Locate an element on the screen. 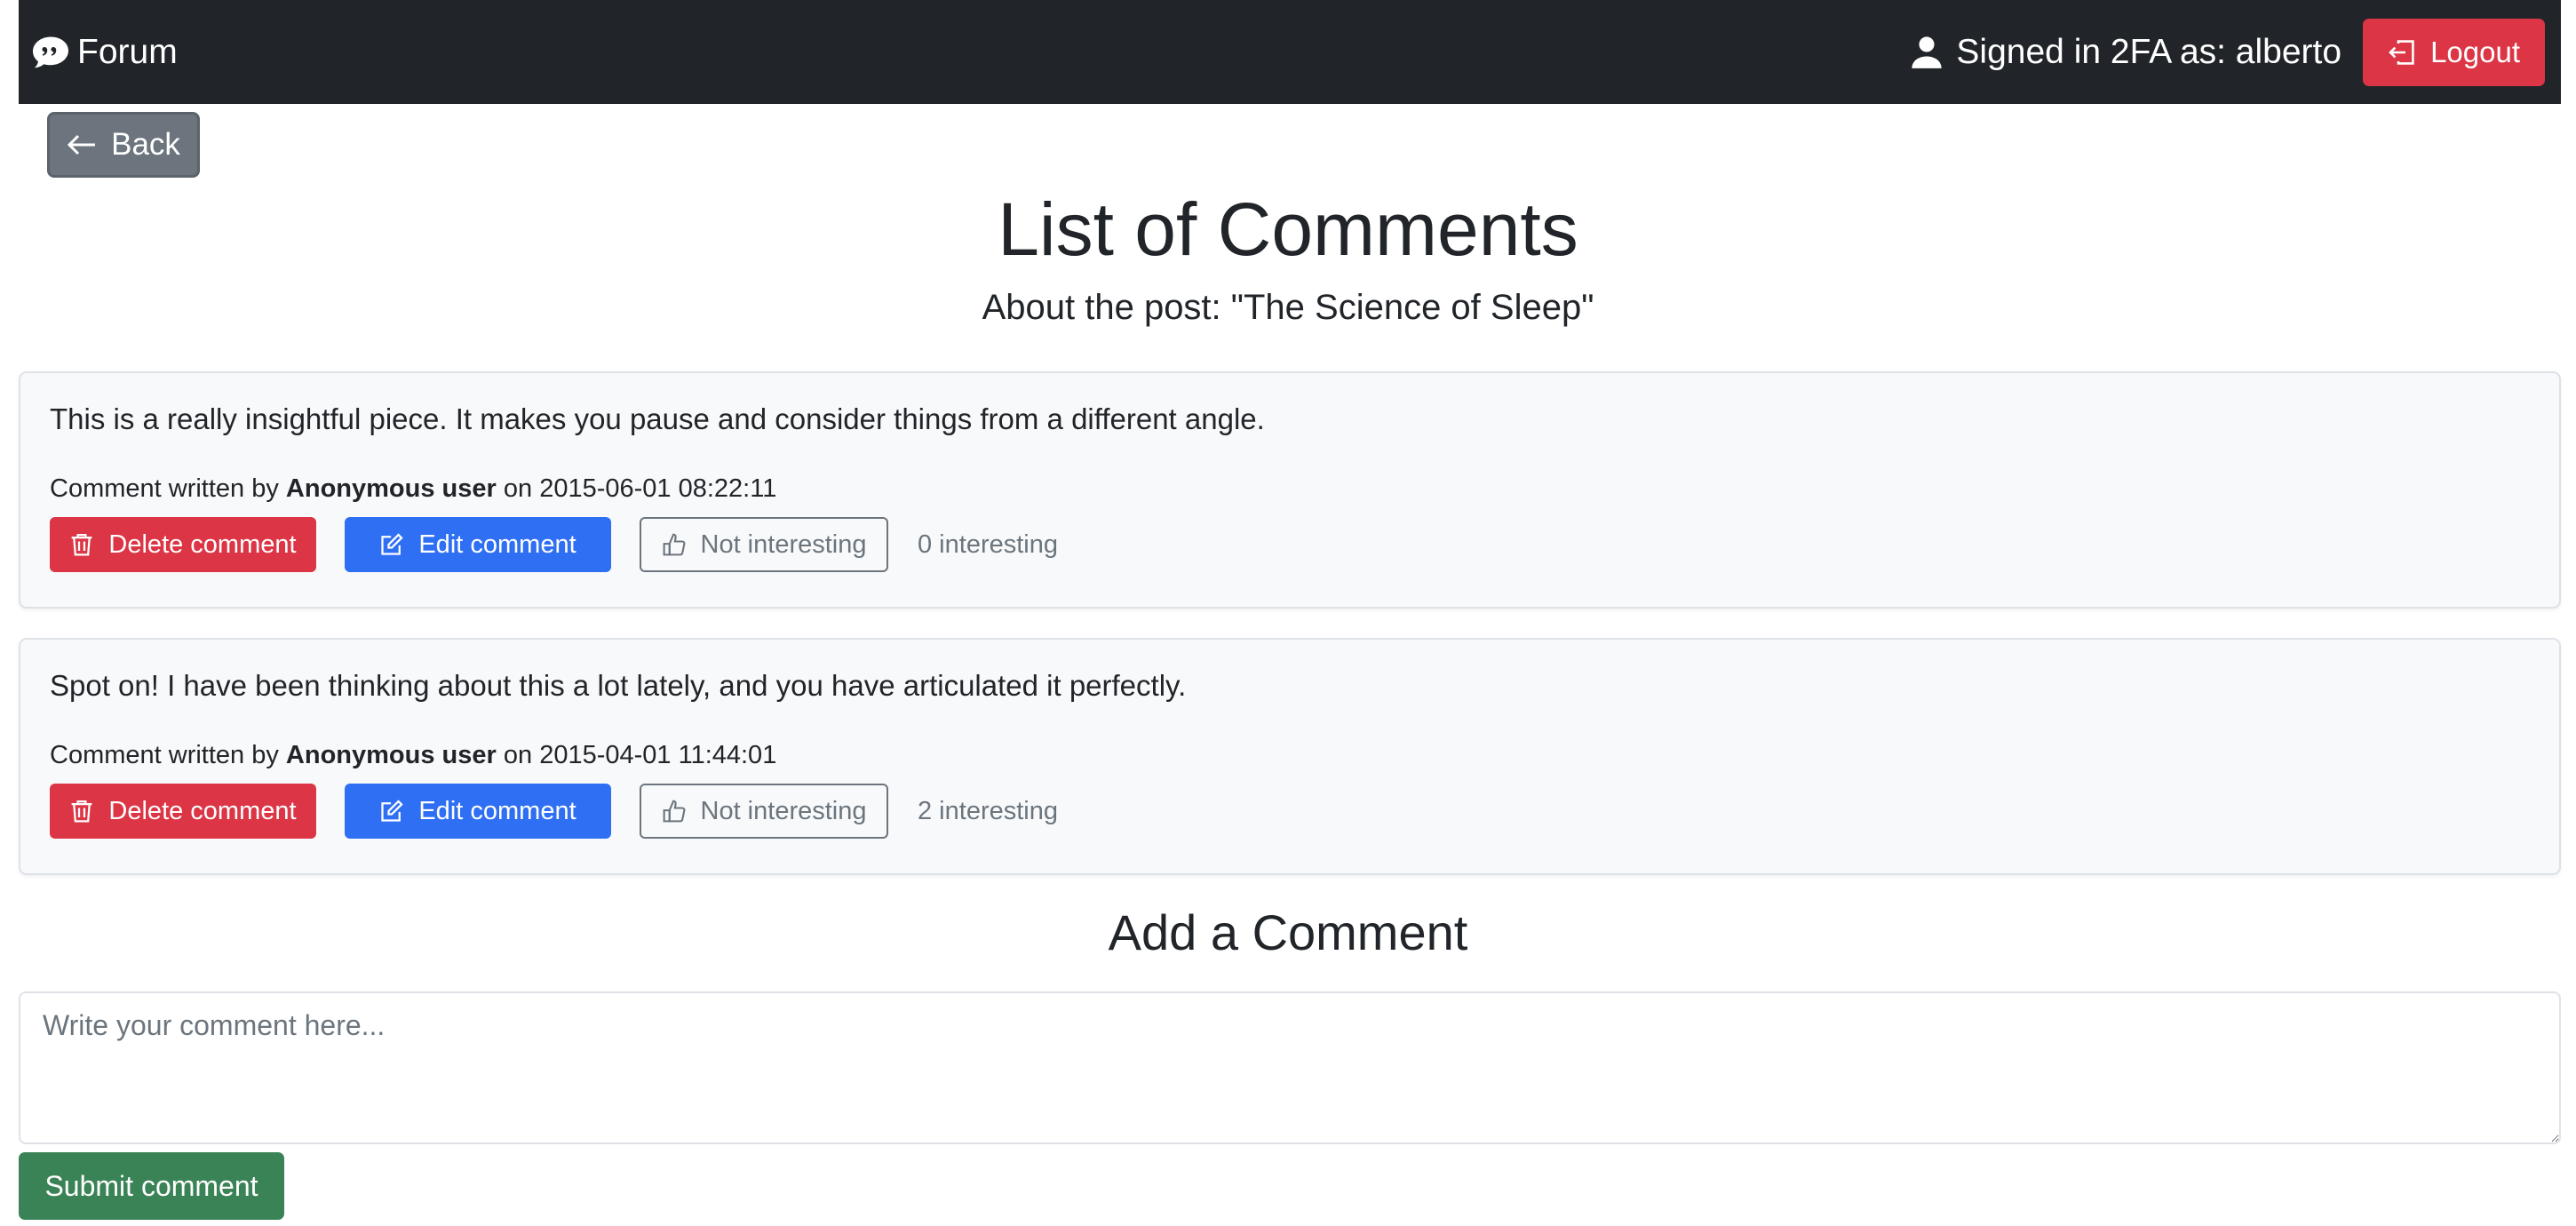 This screenshot has height=1226, width=2576. interesting-count: 2 interesting is located at coordinates (988, 811).